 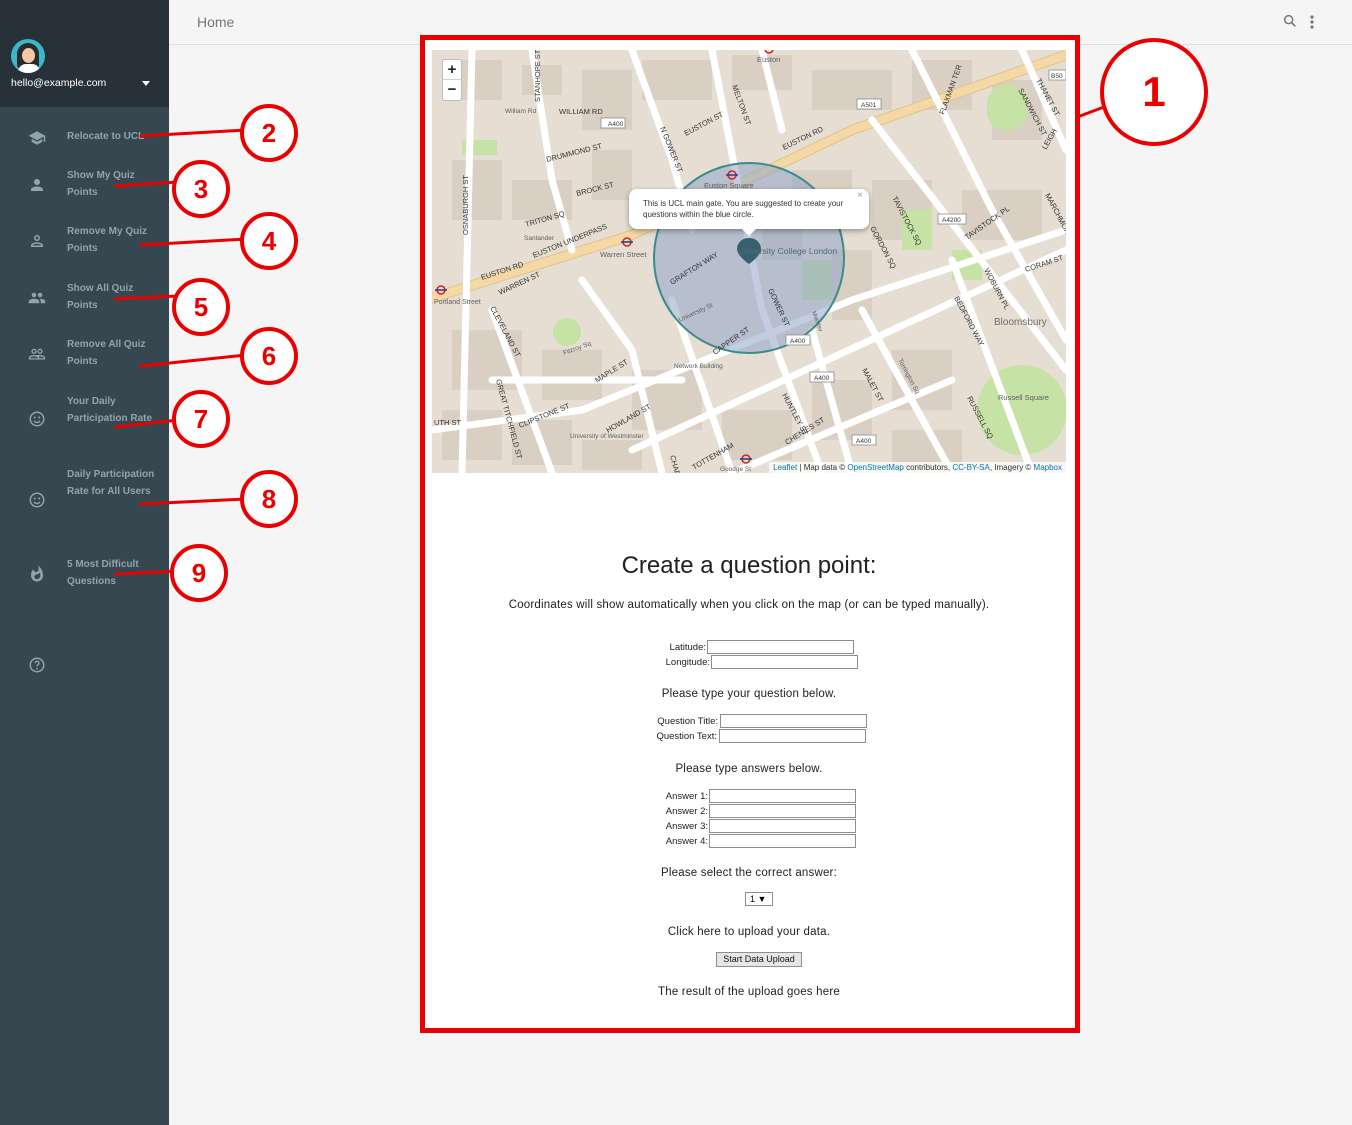 I want to click on nav-label: Daily Participation Rate for All Users, so click(x=111, y=483).